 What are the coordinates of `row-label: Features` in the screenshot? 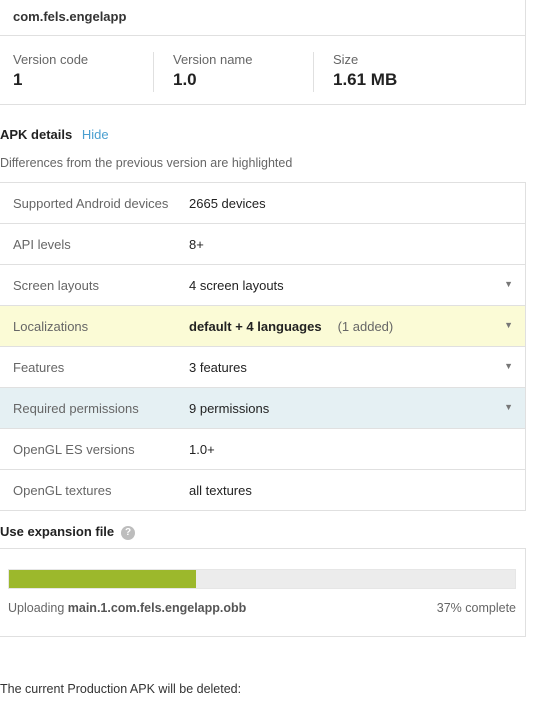 It's located at (39, 367).